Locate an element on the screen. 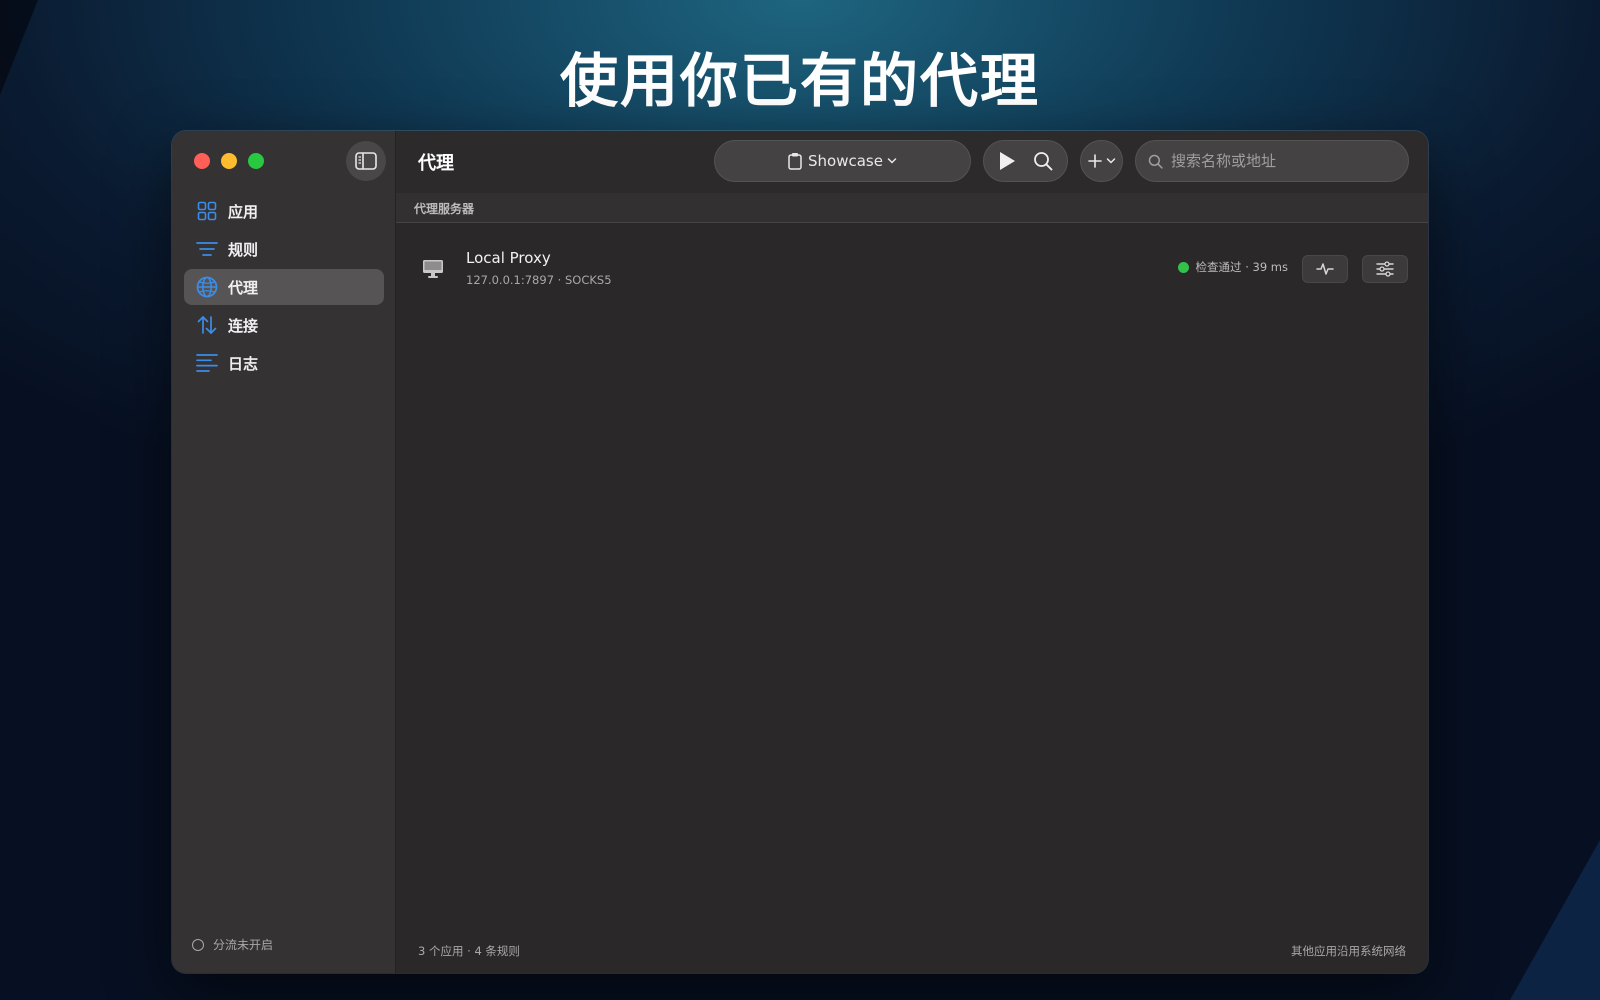  search-input is located at coordinates (1276, 161).